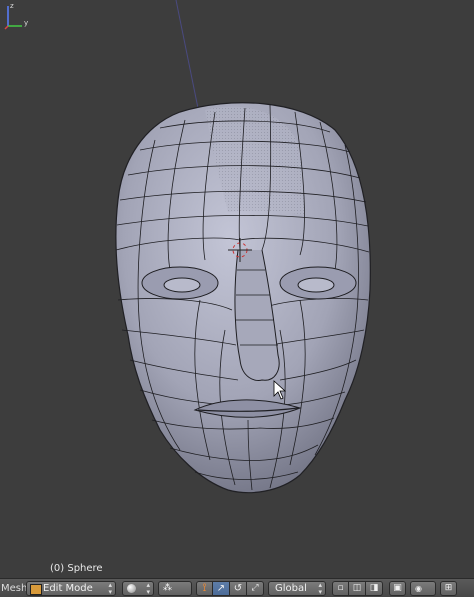  Describe the element at coordinates (131, 588) in the screenshot. I see `solid-shading-icon` at that location.